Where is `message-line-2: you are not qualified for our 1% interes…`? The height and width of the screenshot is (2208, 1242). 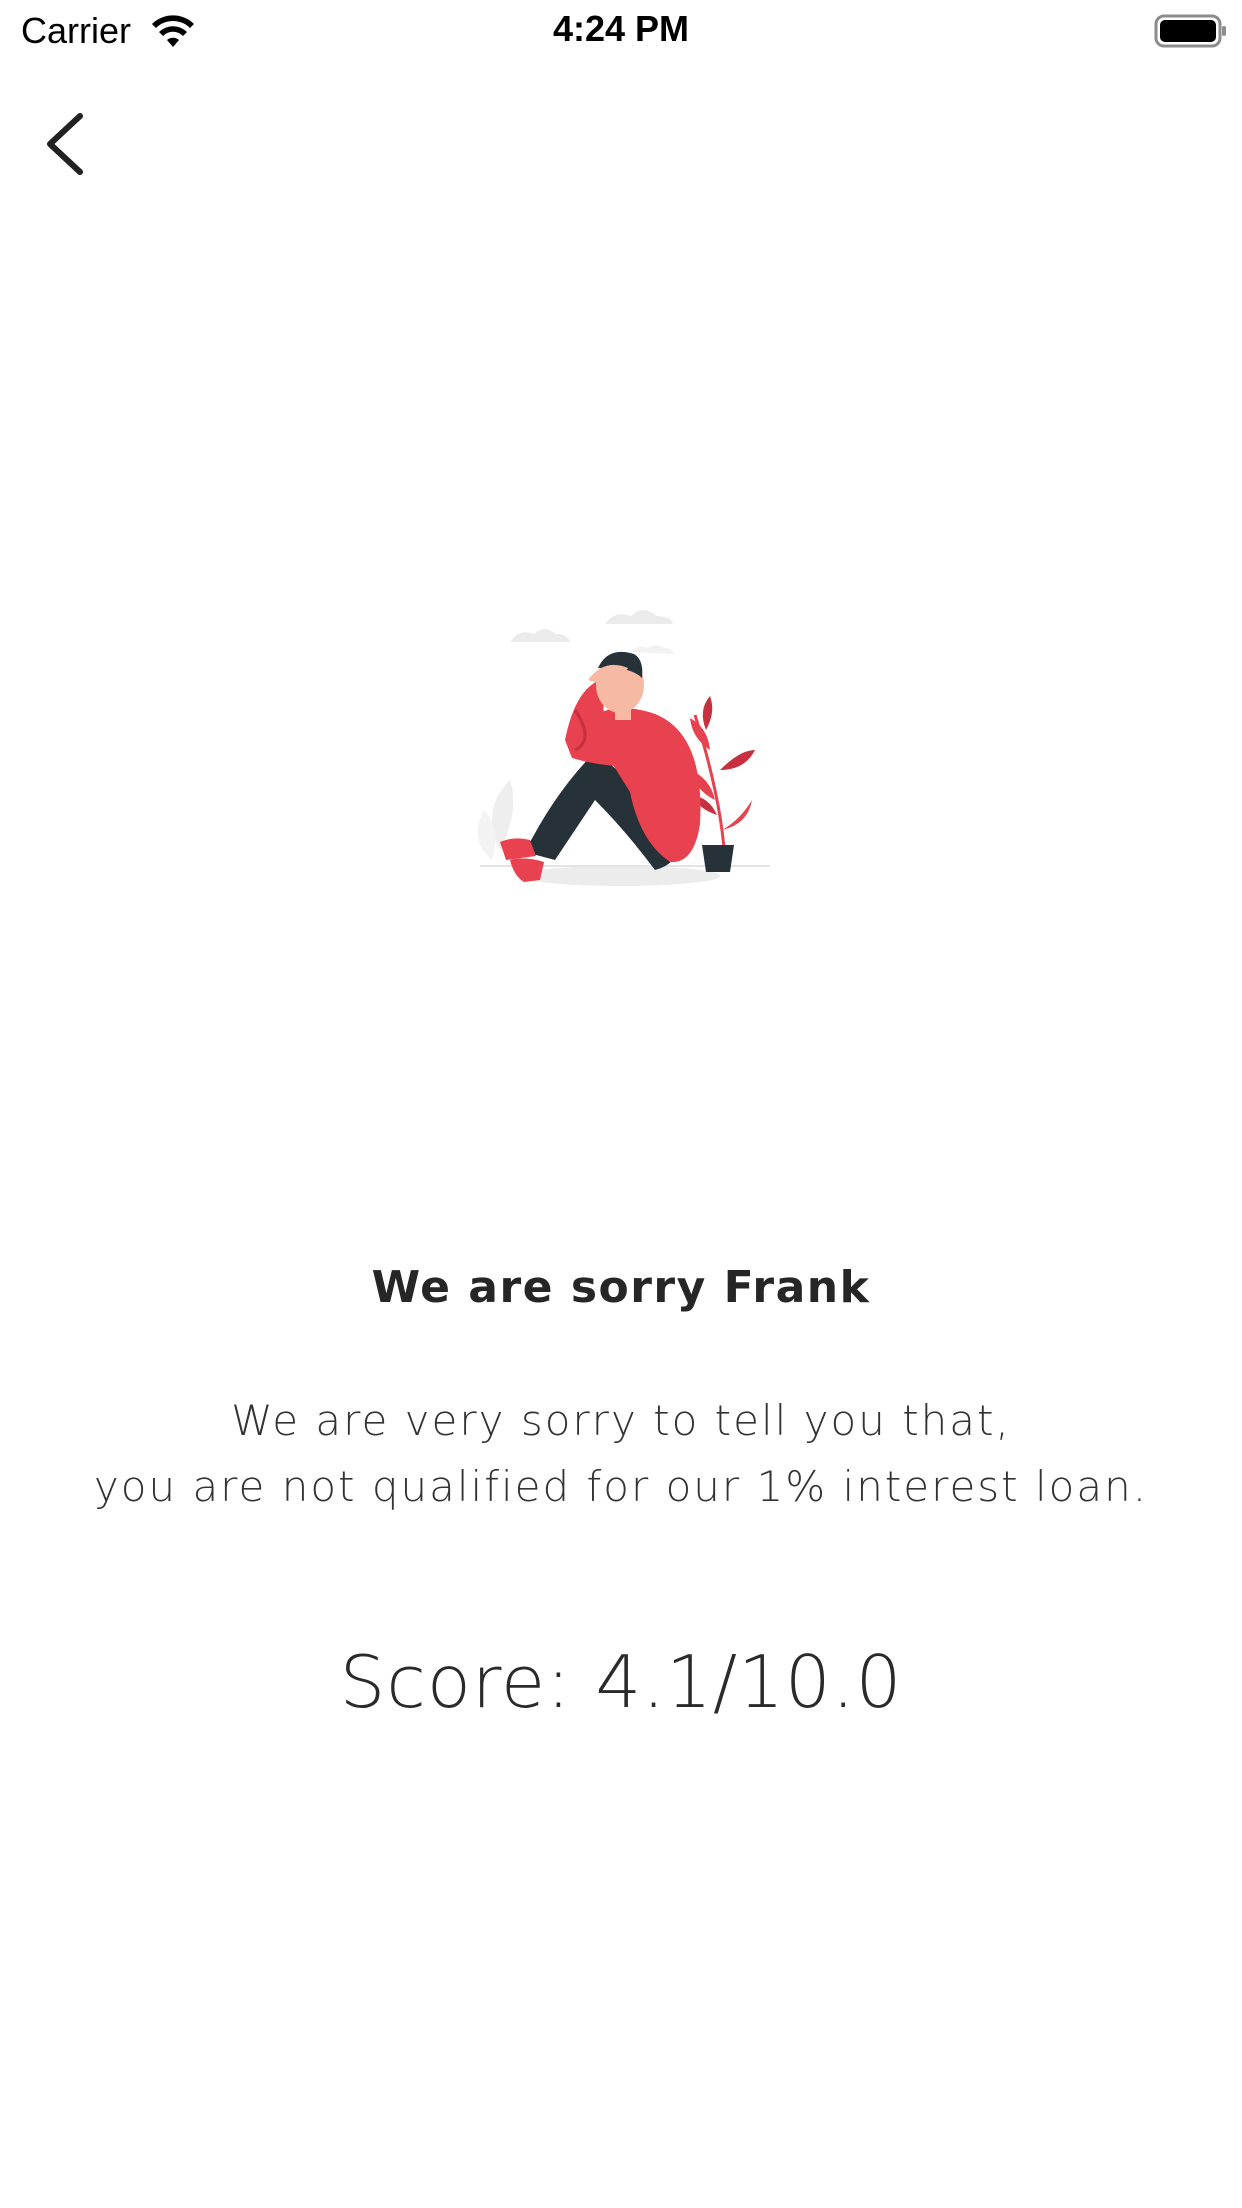 message-line-2: you are not qualified for our 1% interes… is located at coordinates (621, 1486).